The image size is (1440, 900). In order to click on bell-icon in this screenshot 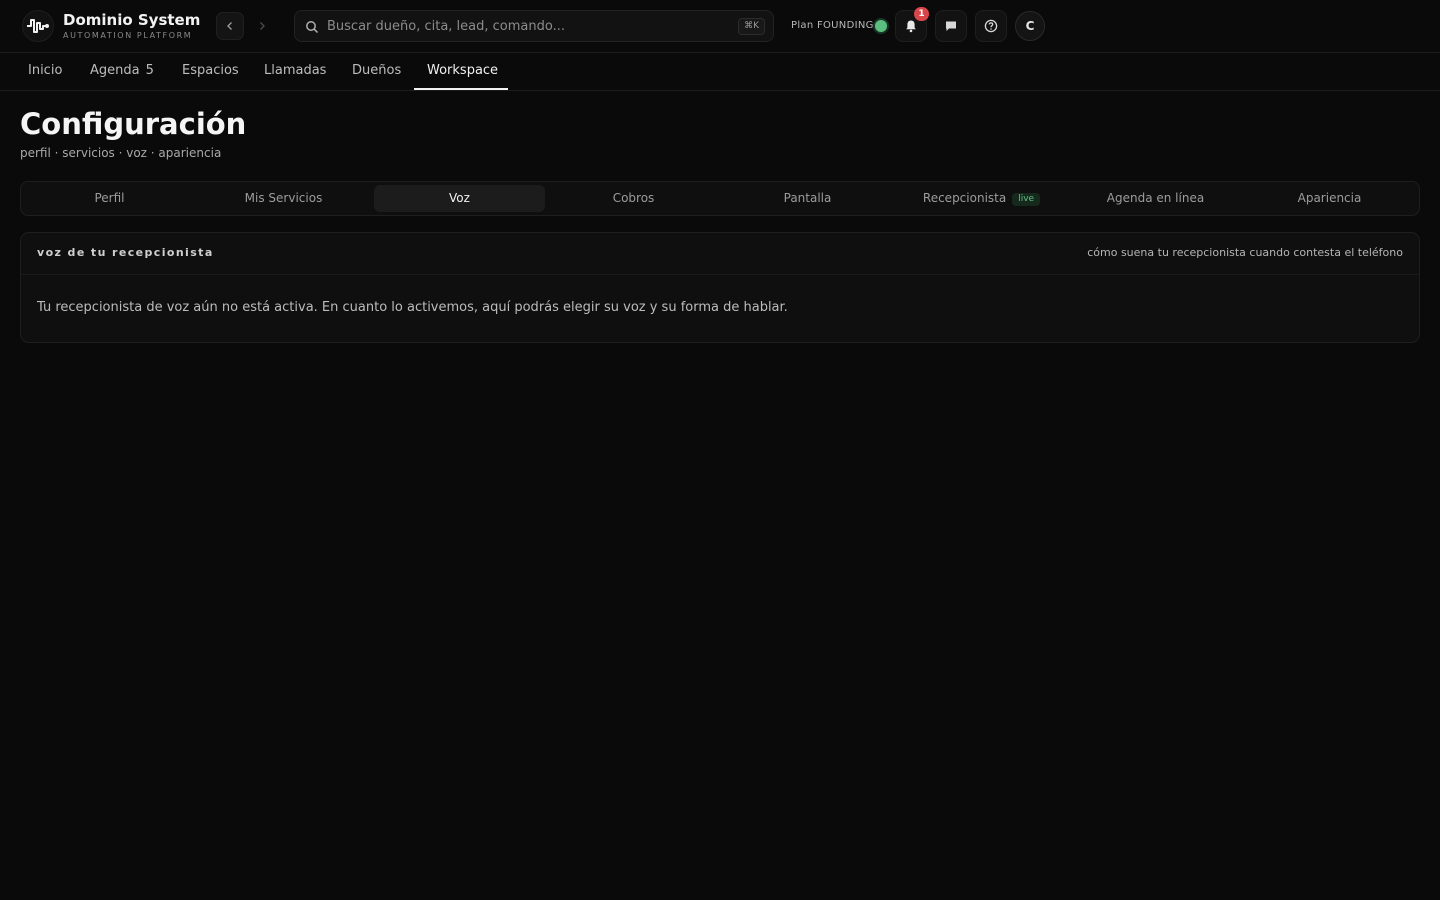, I will do `click(911, 26)`.